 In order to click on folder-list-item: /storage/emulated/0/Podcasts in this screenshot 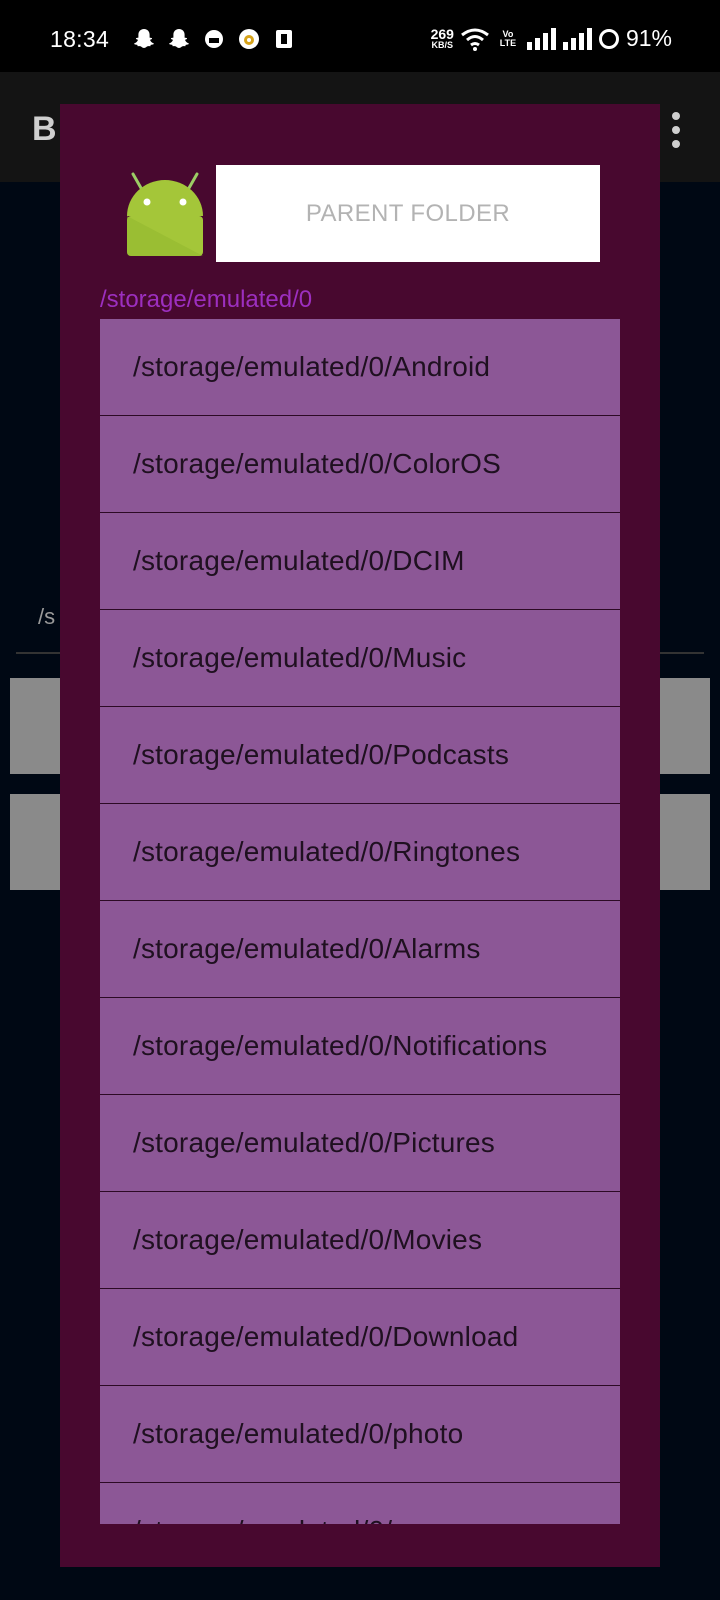, I will do `click(360, 755)`.